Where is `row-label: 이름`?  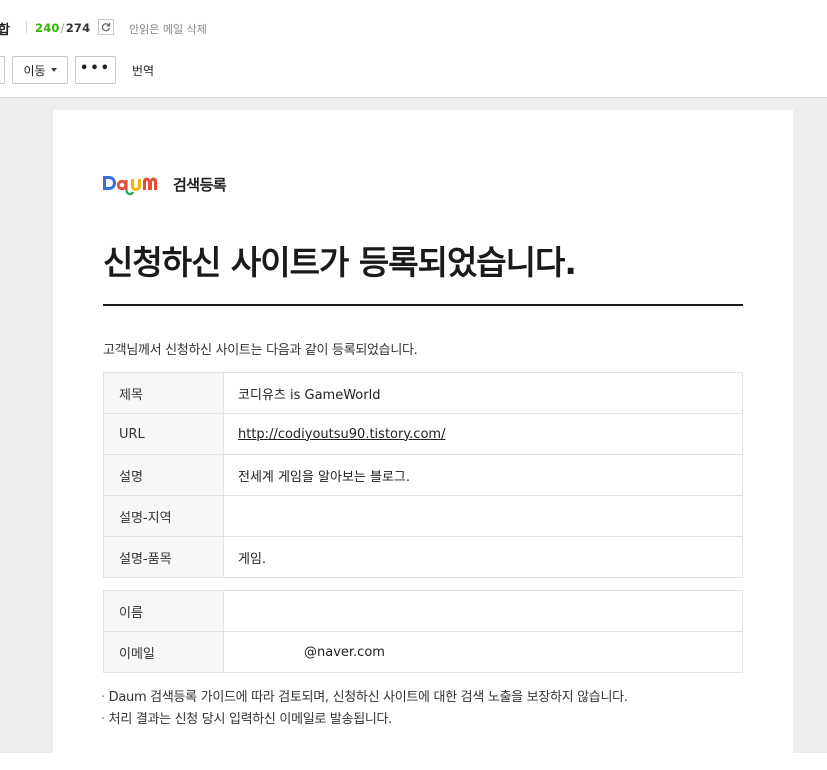
row-label: 이름 is located at coordinates (163, 611).